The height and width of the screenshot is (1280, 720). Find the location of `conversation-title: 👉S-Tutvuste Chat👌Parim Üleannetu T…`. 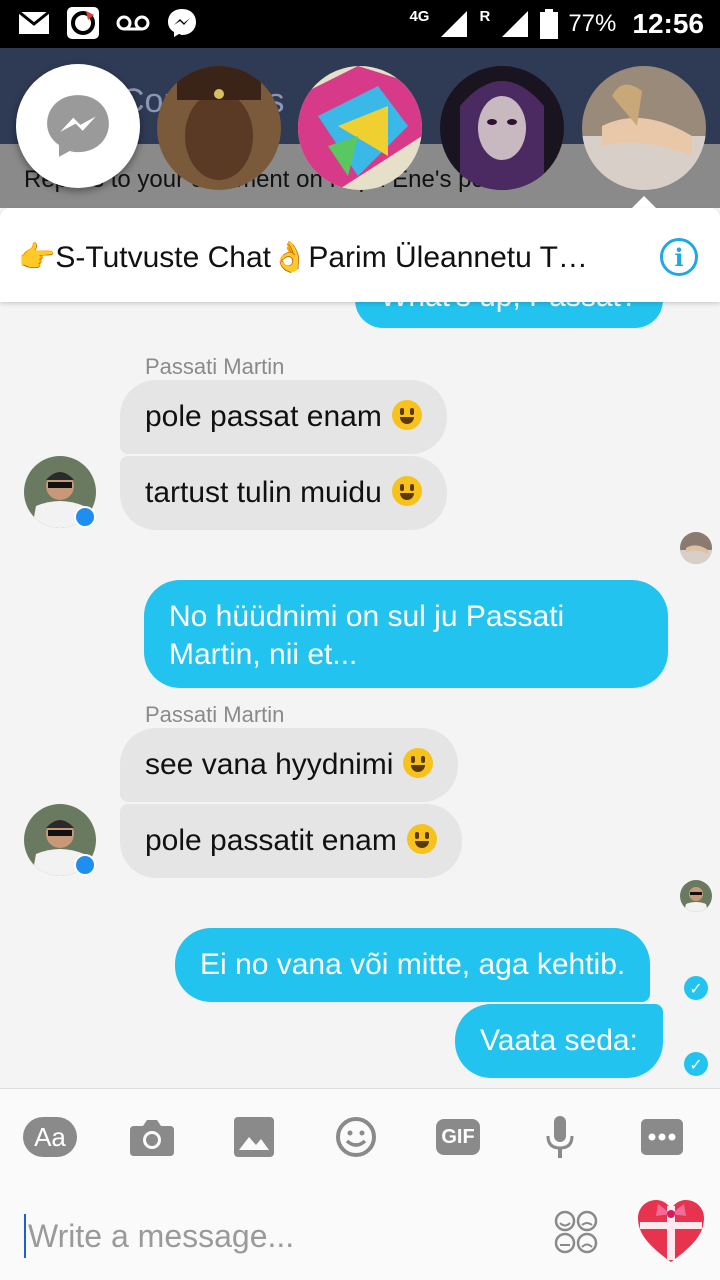

conversation-title: 👉S-Tutvuste Chat👌Parim Üleannetu T… is located at coordinates (303, 257).